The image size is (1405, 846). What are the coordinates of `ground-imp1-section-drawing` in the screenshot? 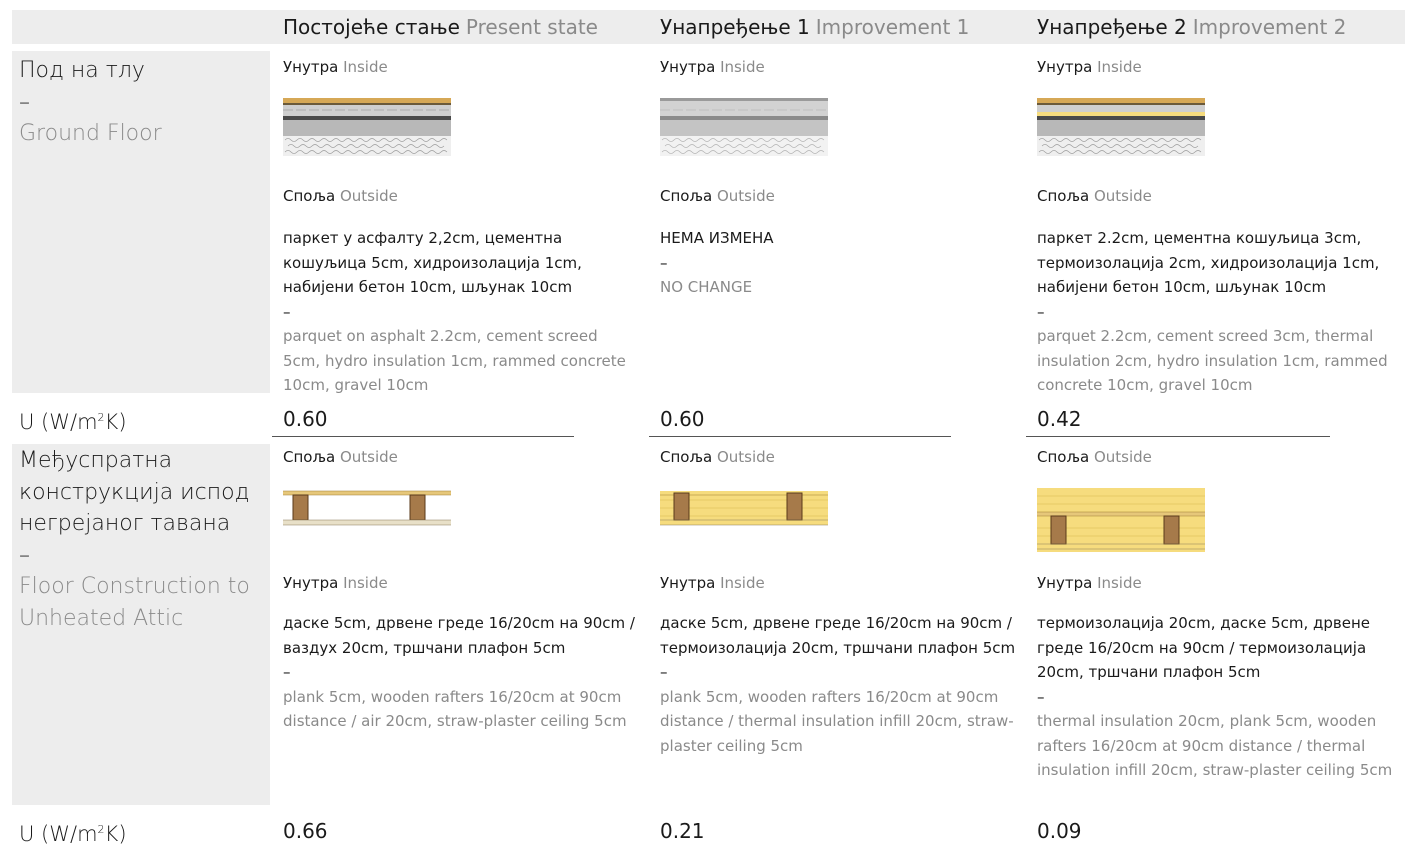 It's located at (744, 127).